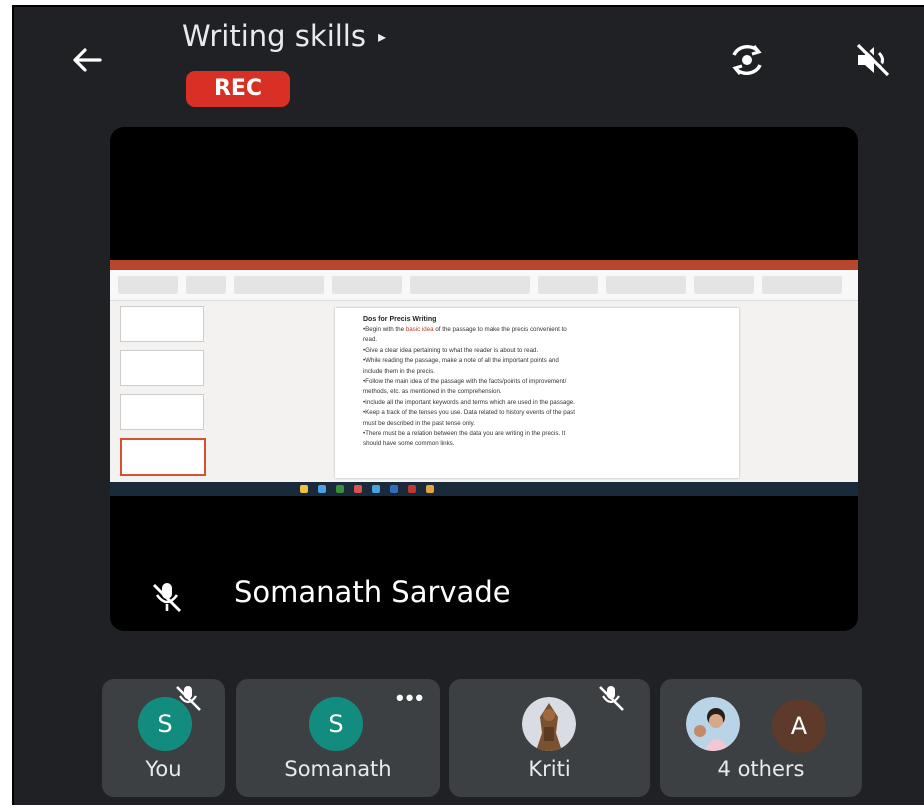  I want to click on arrow-left-icon, so click(87, 60).